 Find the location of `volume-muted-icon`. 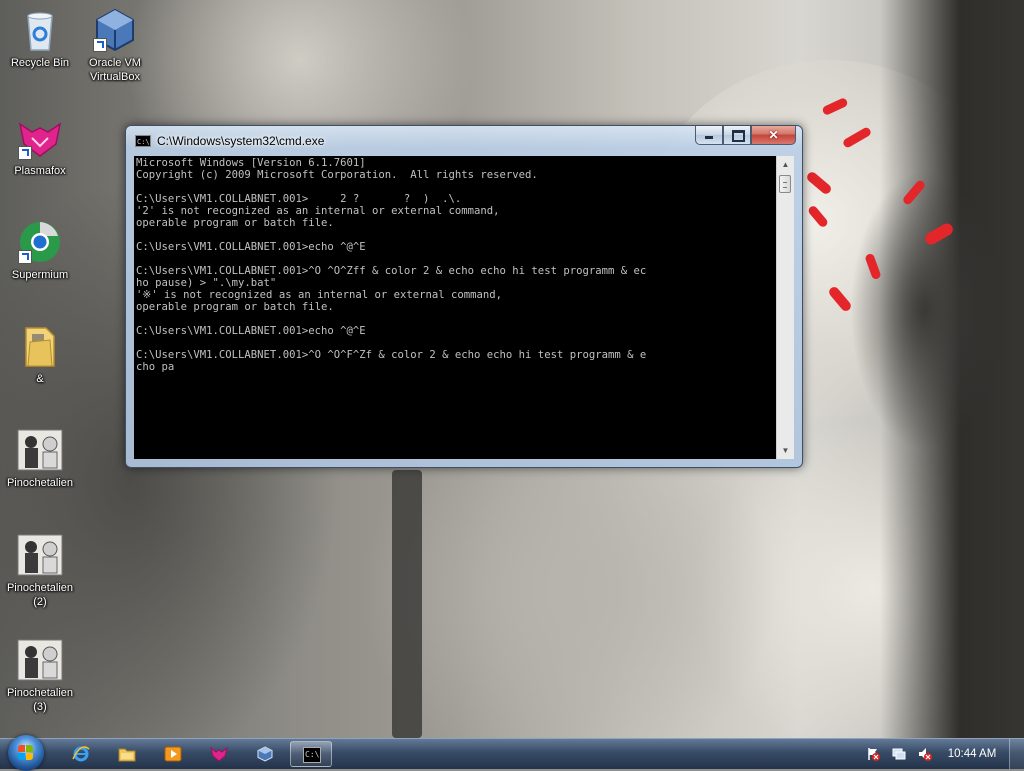

volume-muted-icon is located at coordinates (925, 754).